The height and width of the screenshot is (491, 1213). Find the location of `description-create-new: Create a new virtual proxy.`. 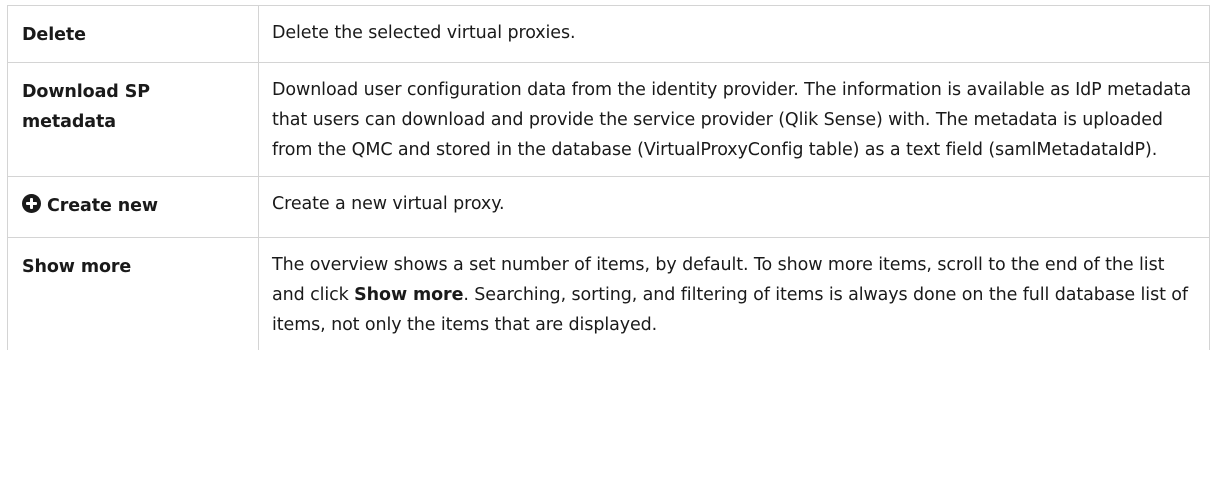

description-create-new: Create a new virtual proxy. is located at coordinates (388, 204).